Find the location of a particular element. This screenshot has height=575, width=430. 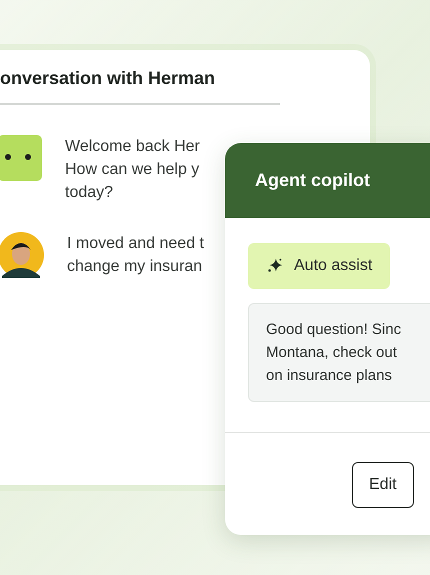

edit-button: Edit is located at coordinates (383, 485).